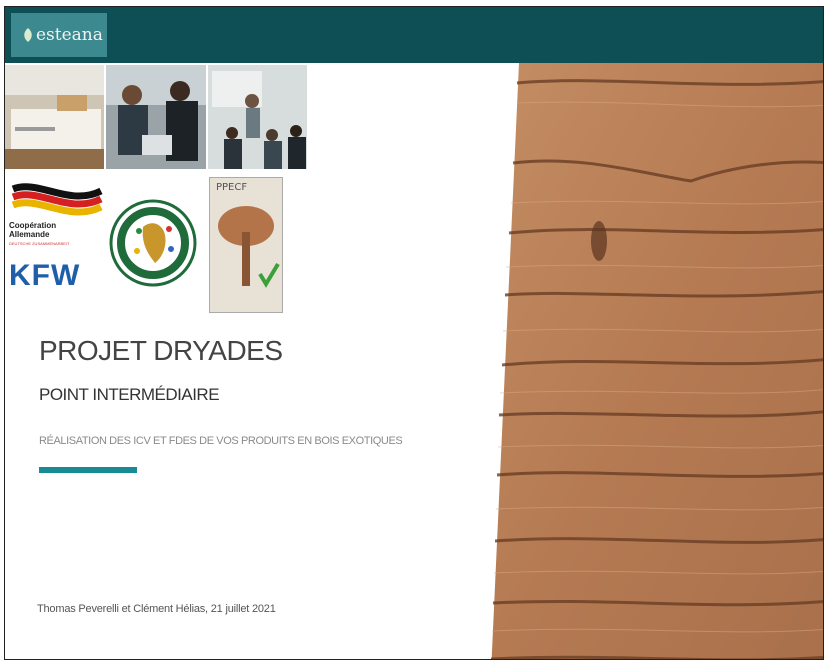  Describe the element at coordinates (249, 247) in the screenshot. I see `tree-icon` at that location.